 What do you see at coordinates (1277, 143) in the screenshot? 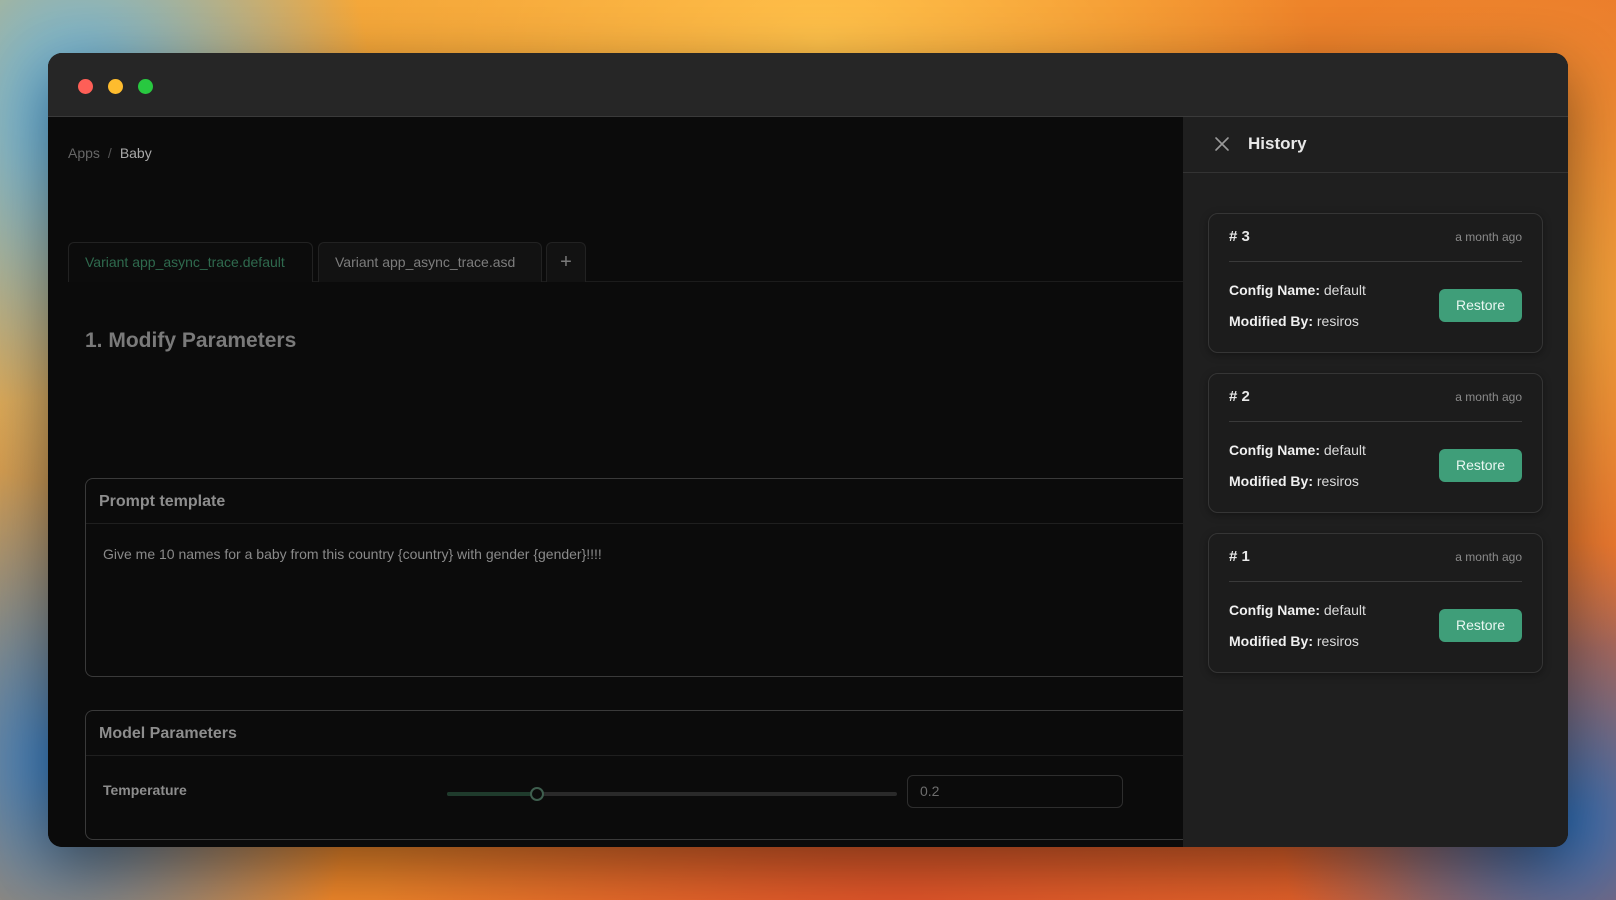
I see `history-title: History` at bounding box center [1277, 143].